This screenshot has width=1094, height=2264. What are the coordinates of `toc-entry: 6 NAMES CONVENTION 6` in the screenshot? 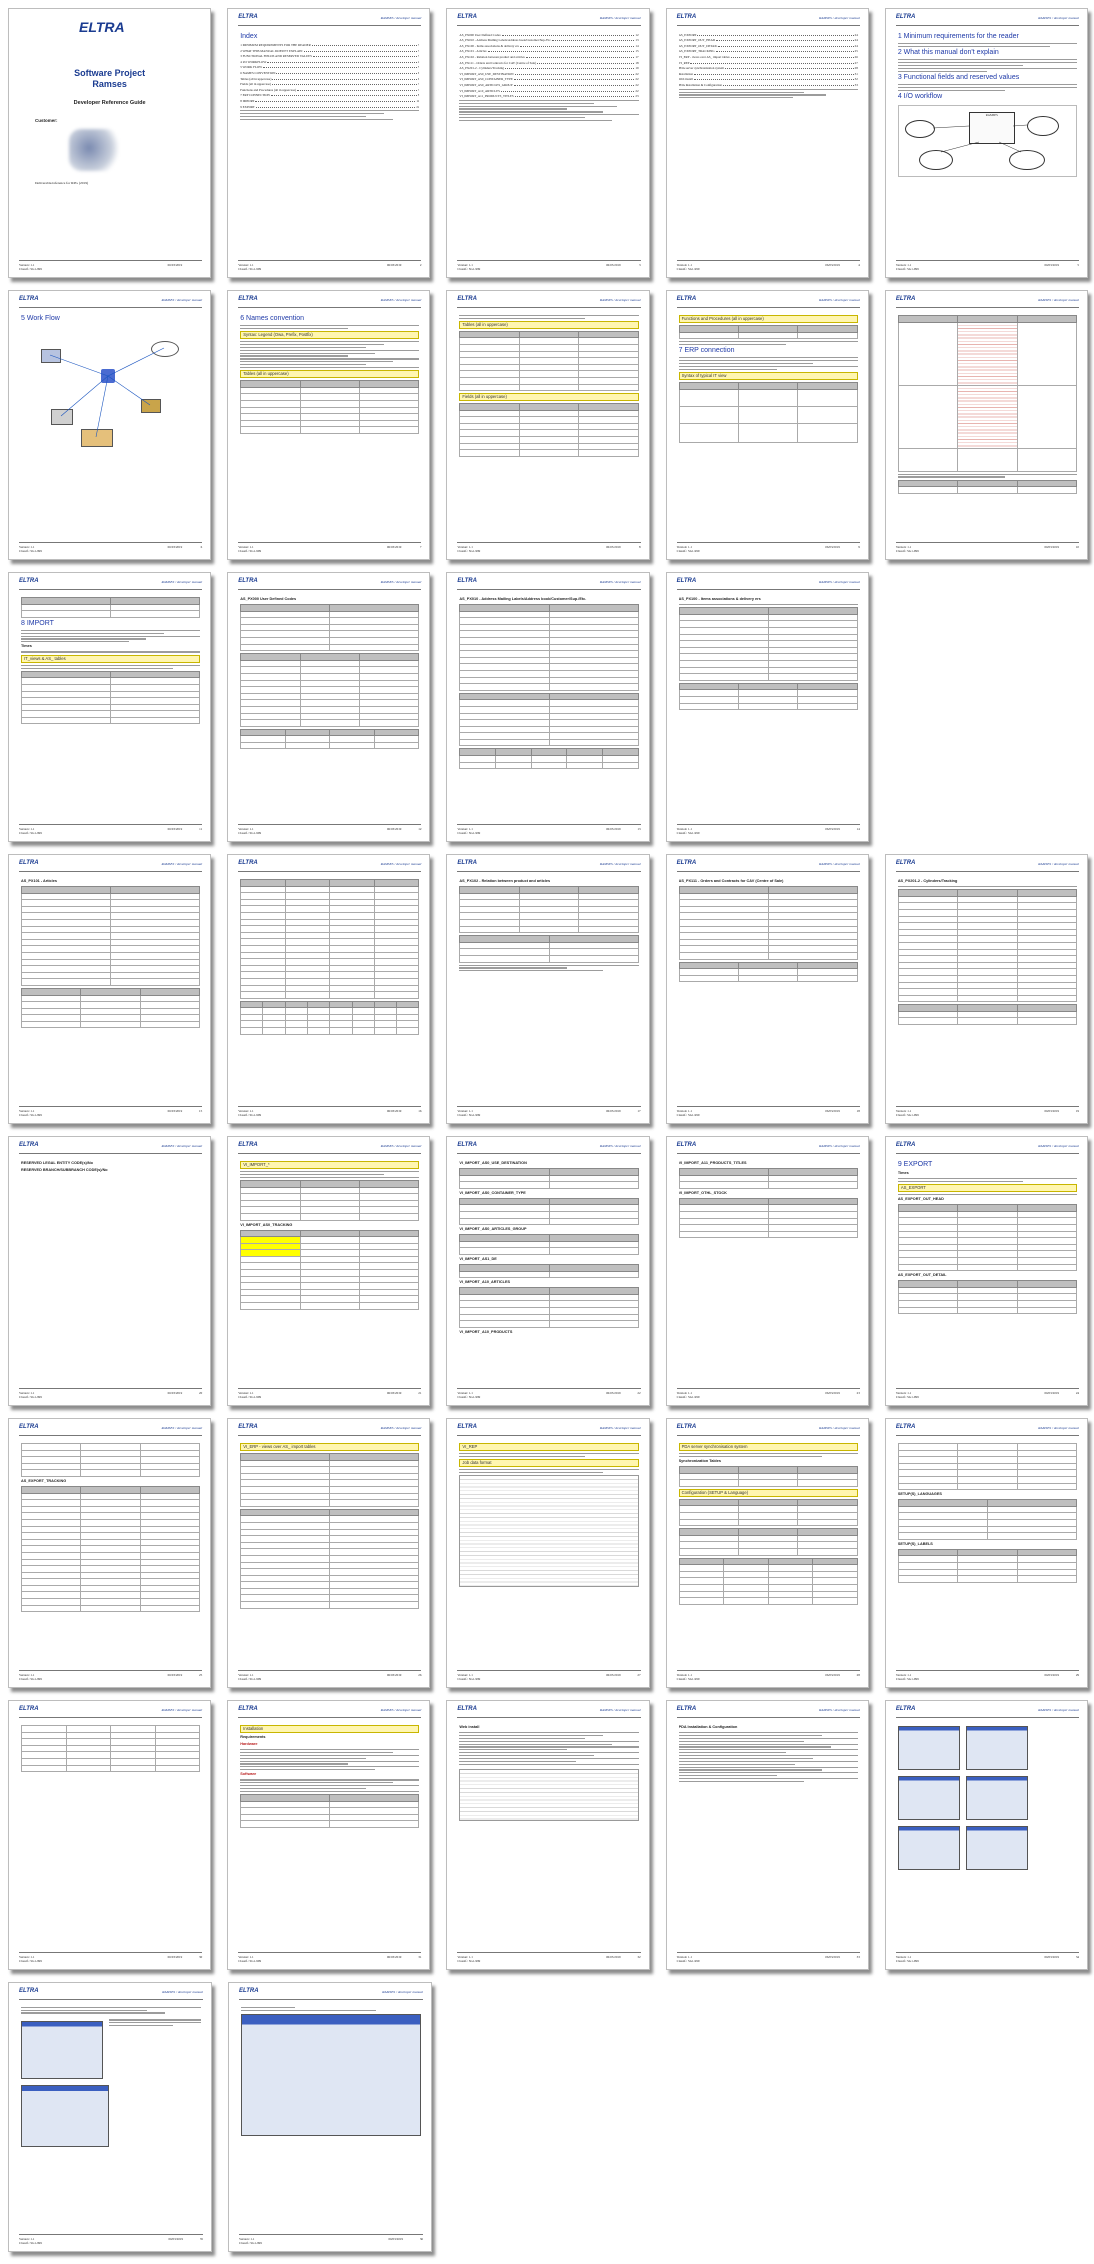 It's located at (329, 73).